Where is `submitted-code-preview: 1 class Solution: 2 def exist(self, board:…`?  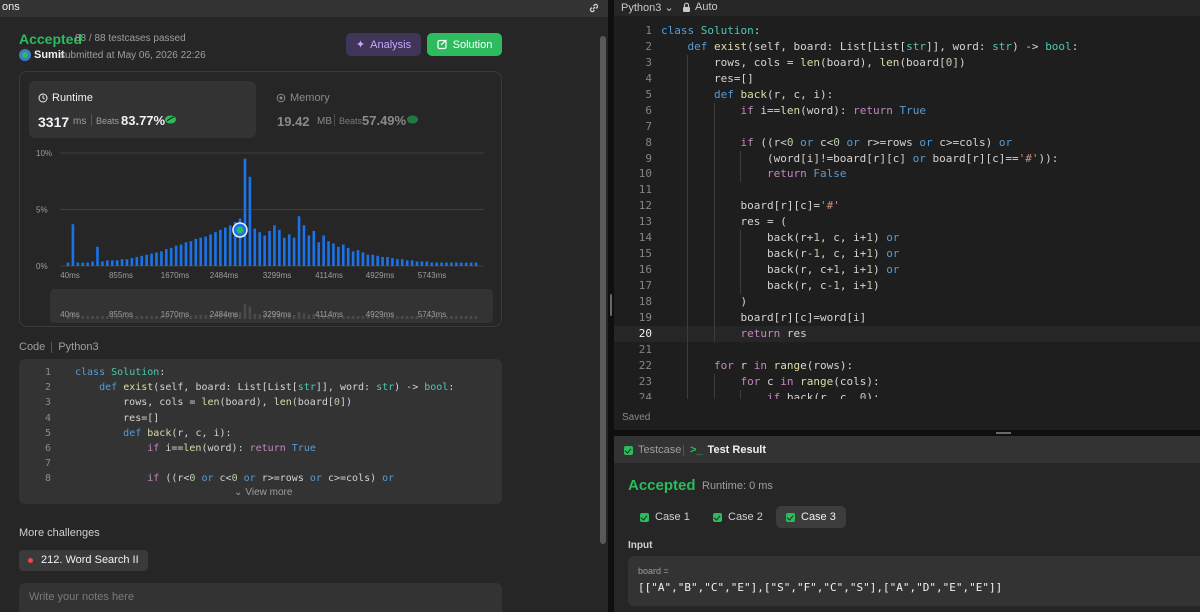 submitted-code-preview: 1 class Solution: 2 def exist(self, board:… is located at coordinates (260, 431).